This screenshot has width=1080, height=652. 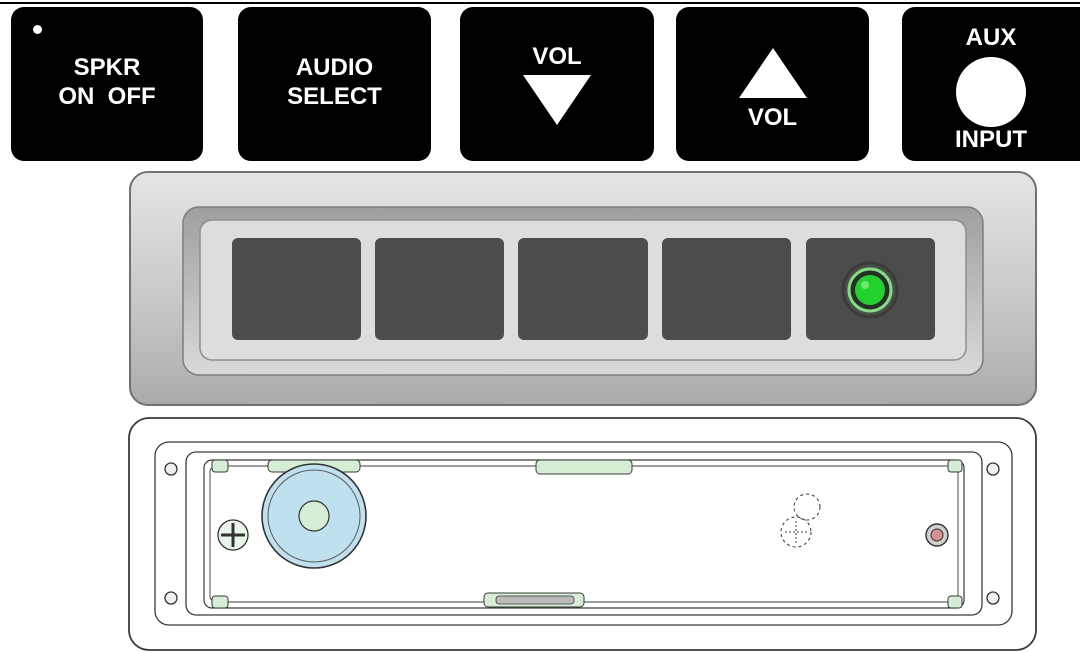 What do you see at coordinates (233, 535) in the screenshot?
I see `phillips-screw-icon` at bounding box center [233, 535].